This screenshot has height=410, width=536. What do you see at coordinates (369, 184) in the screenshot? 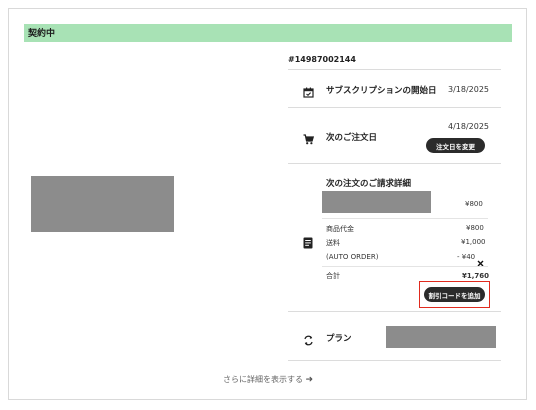
I see `billing-title: 次の注文のご請求詳細` at bounding box center [369, 184].